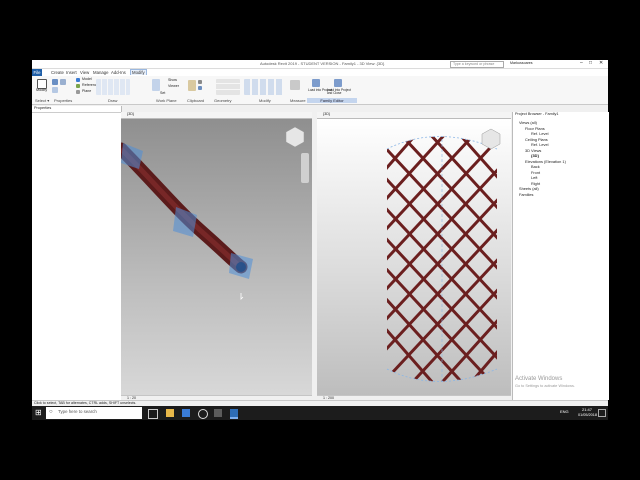 The height and width of the screenshot is (480, 640). What do you see at coordinates (63, 100) in the screenshot?
I see `panel-properties-label: Properties` at bounding box center [63, 100].